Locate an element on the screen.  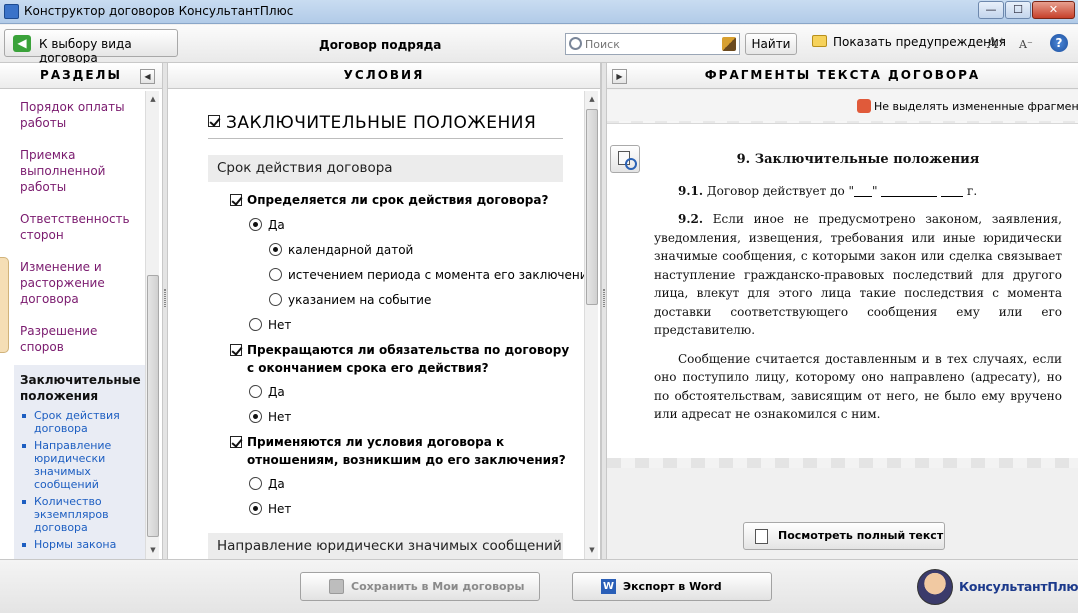
font-increase-icon: A⁺ is located at coordinates (996, 43).